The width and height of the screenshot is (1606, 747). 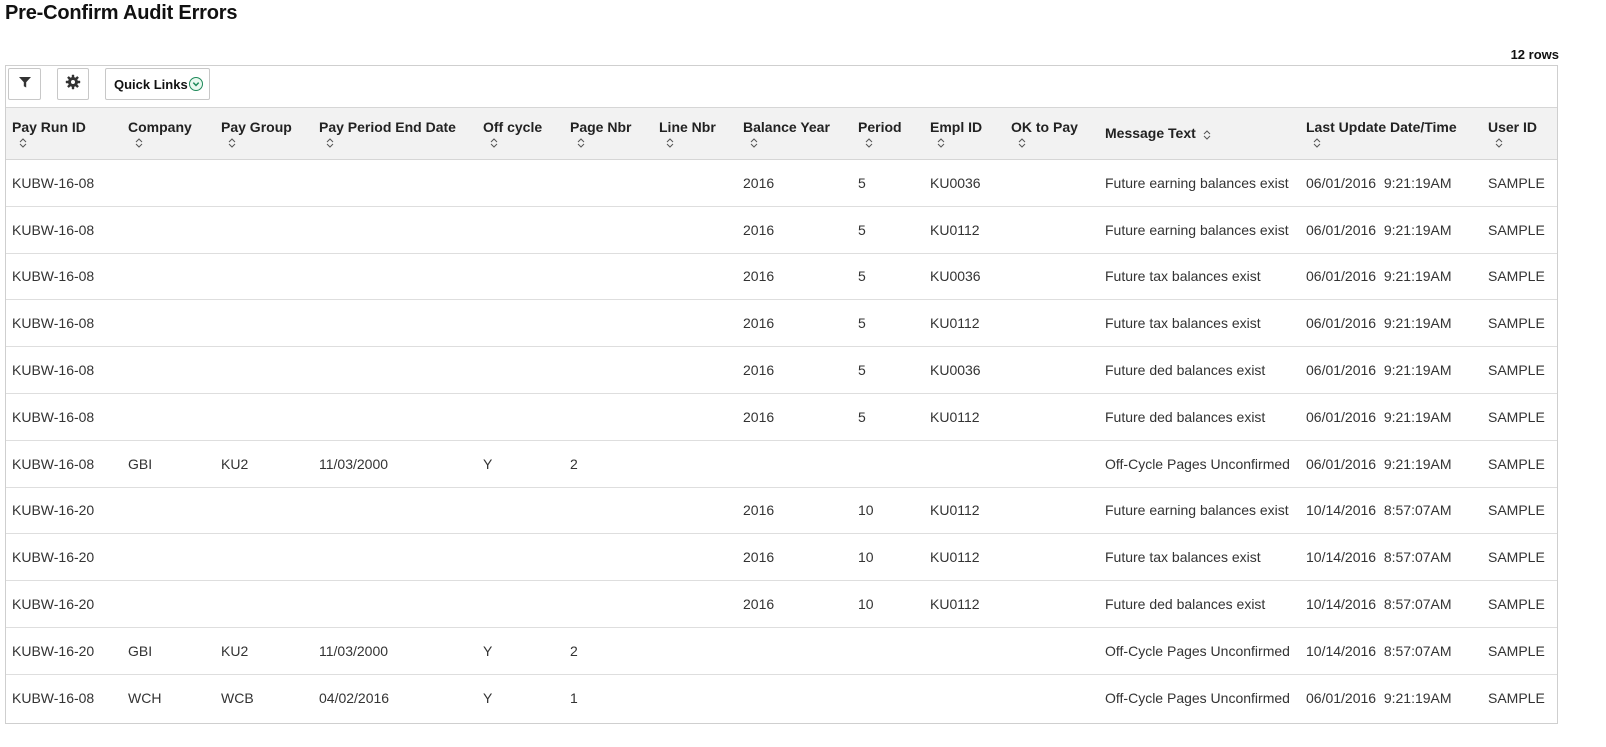 I want to click on column-header: Pay Period End Date, so click(x=395, y=133).